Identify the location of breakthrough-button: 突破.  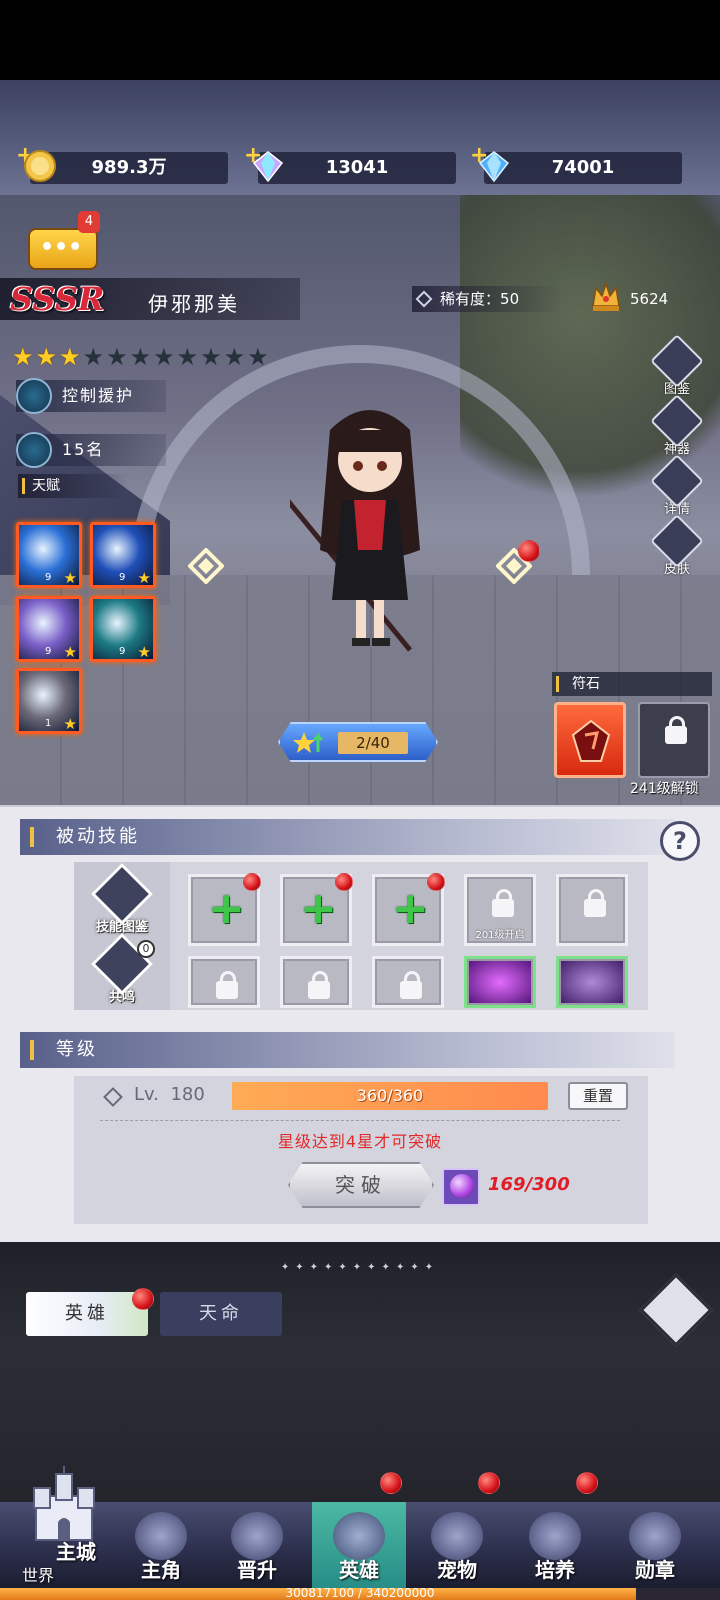
(361, 1185).